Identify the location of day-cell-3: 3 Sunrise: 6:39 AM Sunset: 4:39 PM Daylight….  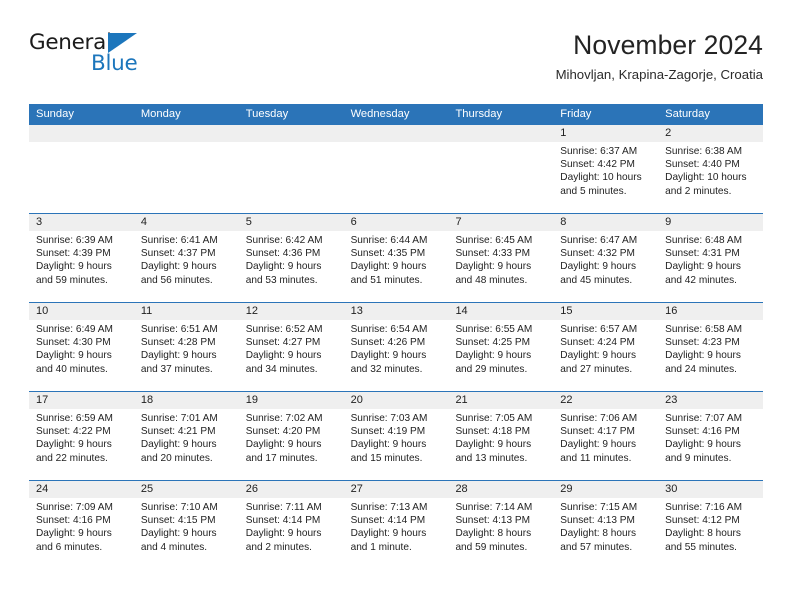
(81, 258).